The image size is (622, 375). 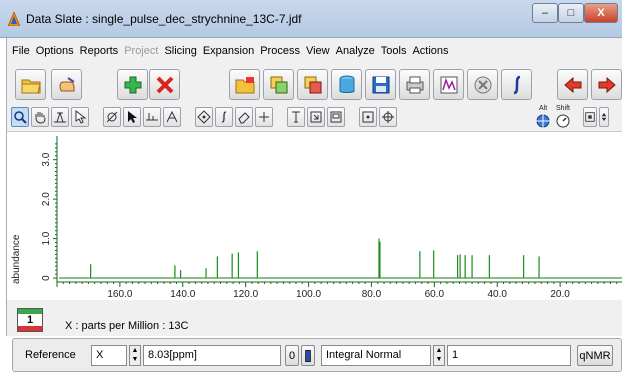 I want to click on options-spinner, so click(x=604, y=117).